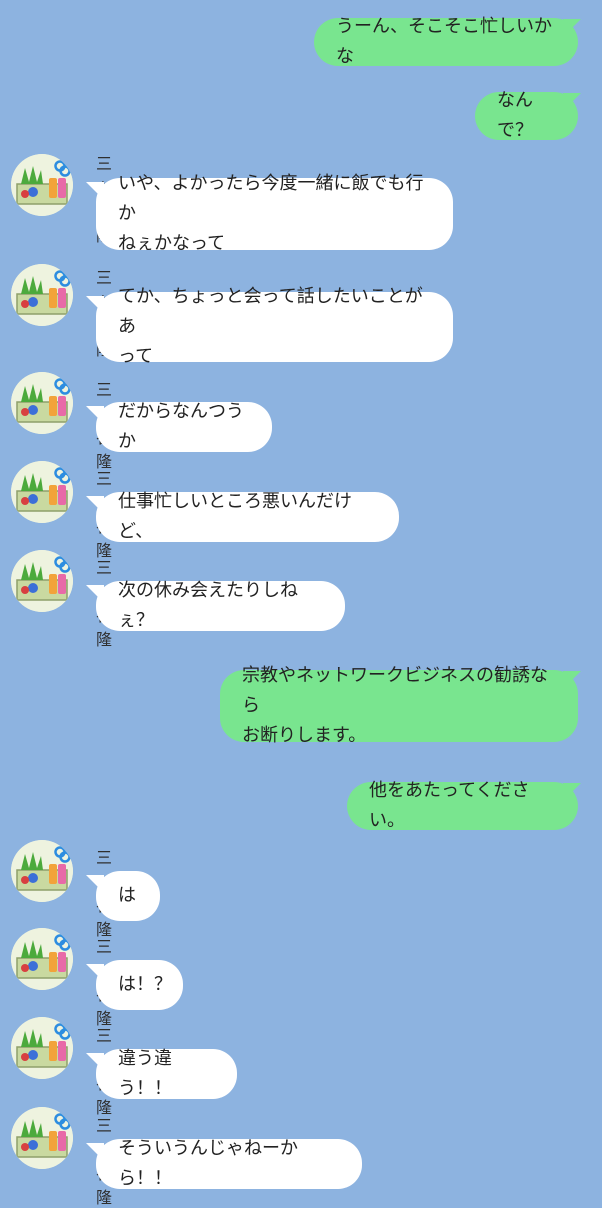 The height and width of the screenshot is (1208, 602). Describe the element at coordinates (274, 213) in the screenshot. I see `message-bubble: いや、よかったら今度一緒に飯でも行か ねぇかなって` at that location.